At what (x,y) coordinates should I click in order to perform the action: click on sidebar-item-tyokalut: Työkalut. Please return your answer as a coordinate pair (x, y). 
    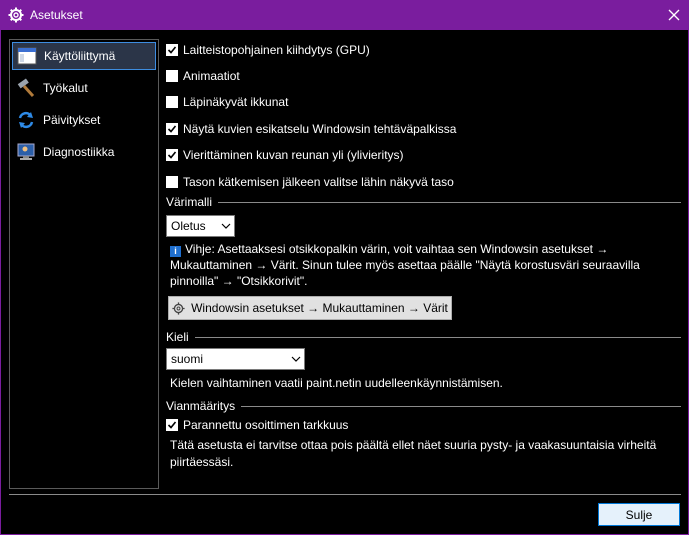
    Looking at the image, I should click on (84, 88).